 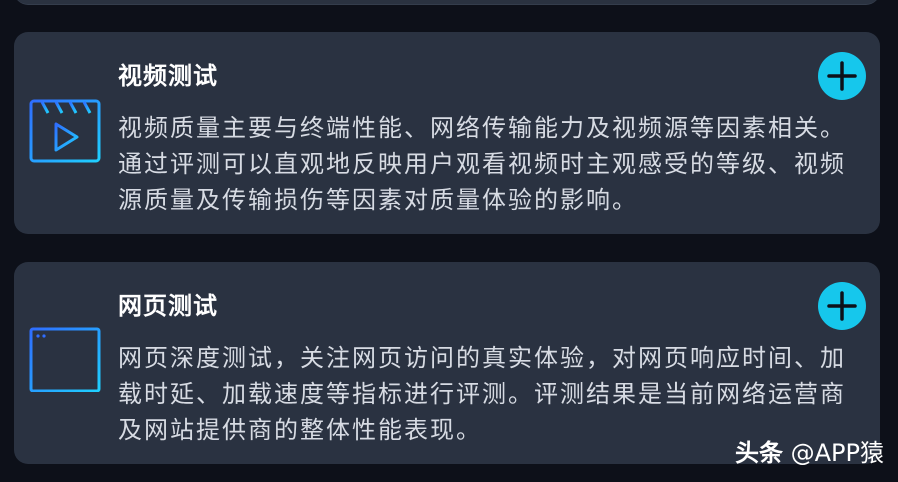 What do you see at coordinates (168, 76) in the screenshot?
I see `card-title: 视频测试` at bounding box center [168, 76].